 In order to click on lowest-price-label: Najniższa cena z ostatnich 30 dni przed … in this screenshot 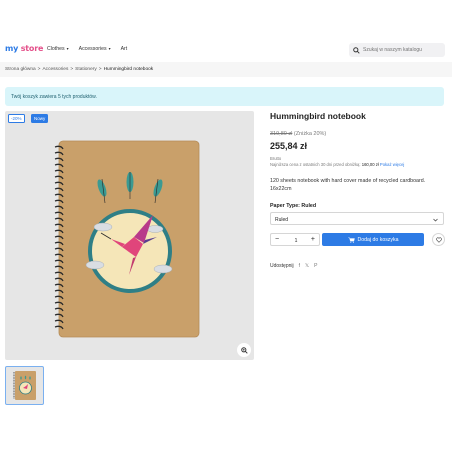, I will do `click(315, 164)`.